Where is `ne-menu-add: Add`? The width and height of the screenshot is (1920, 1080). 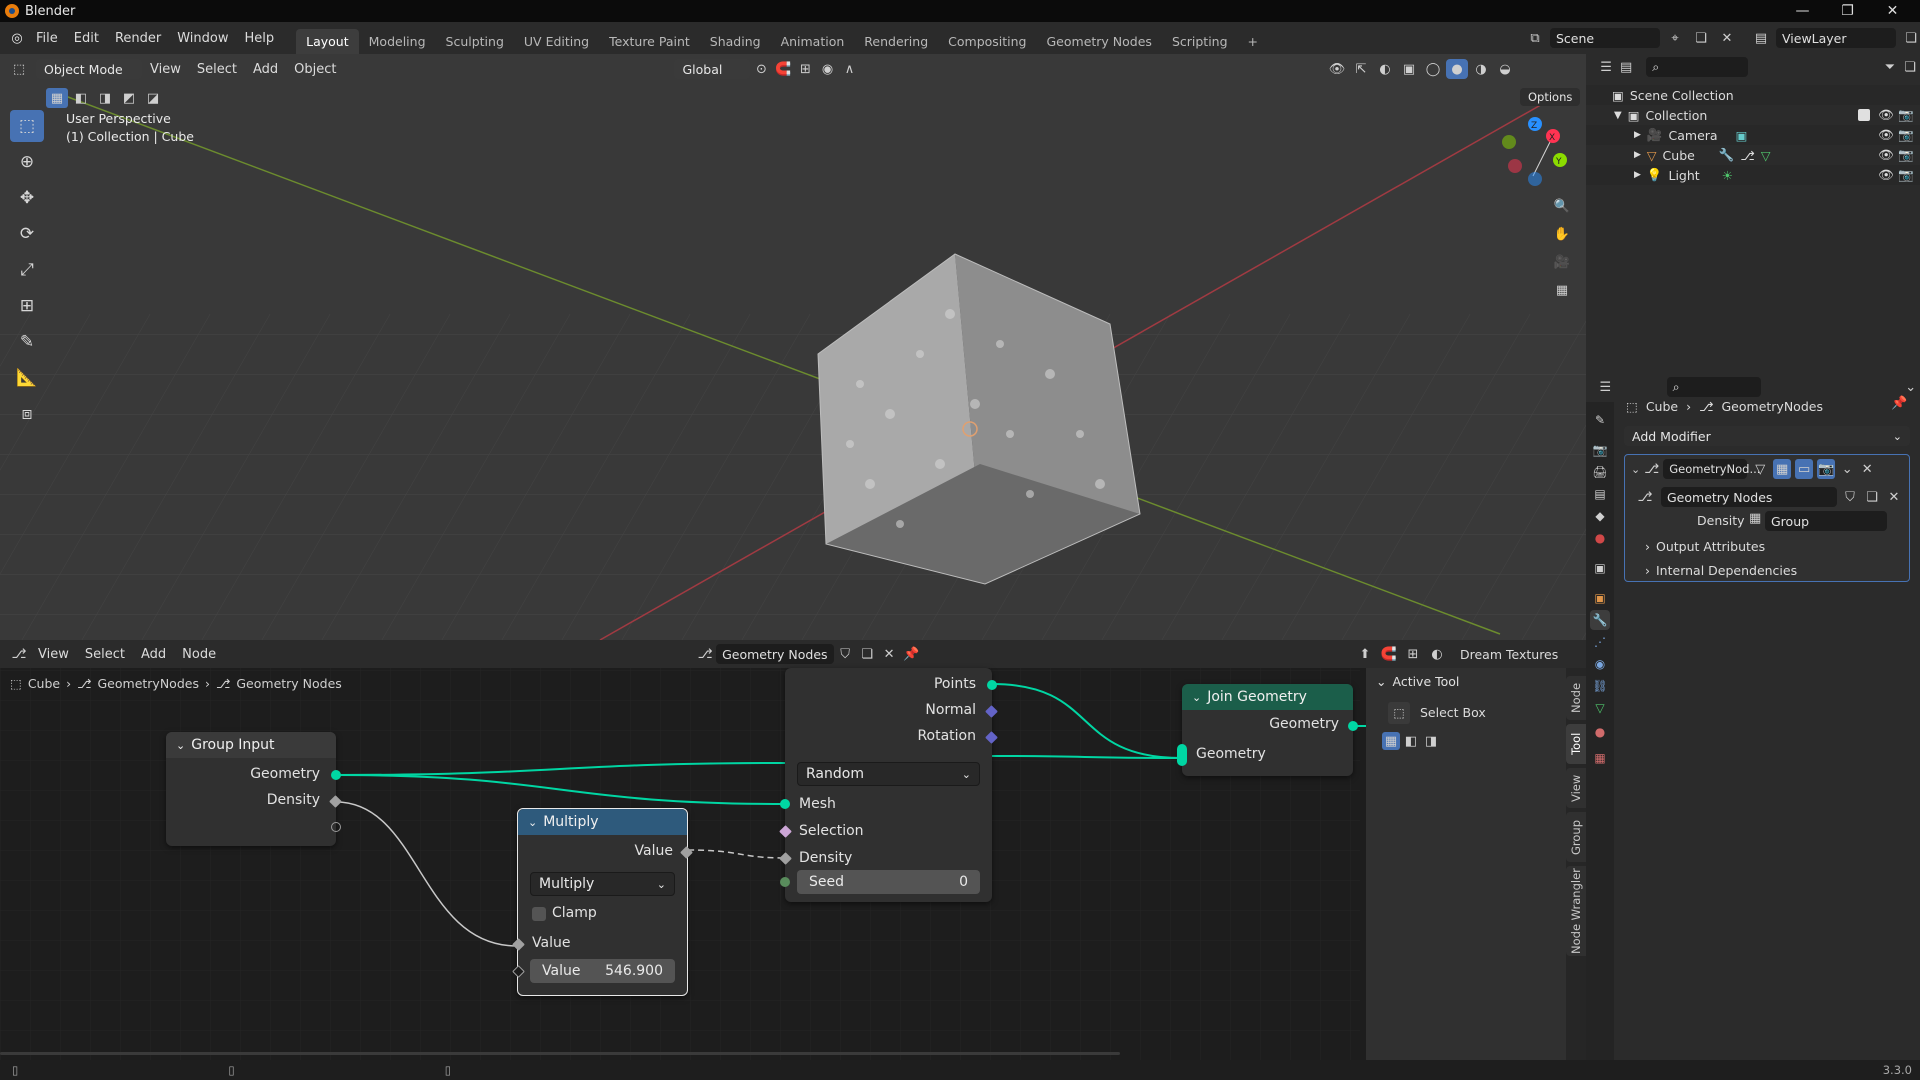 ne-menu-add: Add is located at coordinates (153, 654).